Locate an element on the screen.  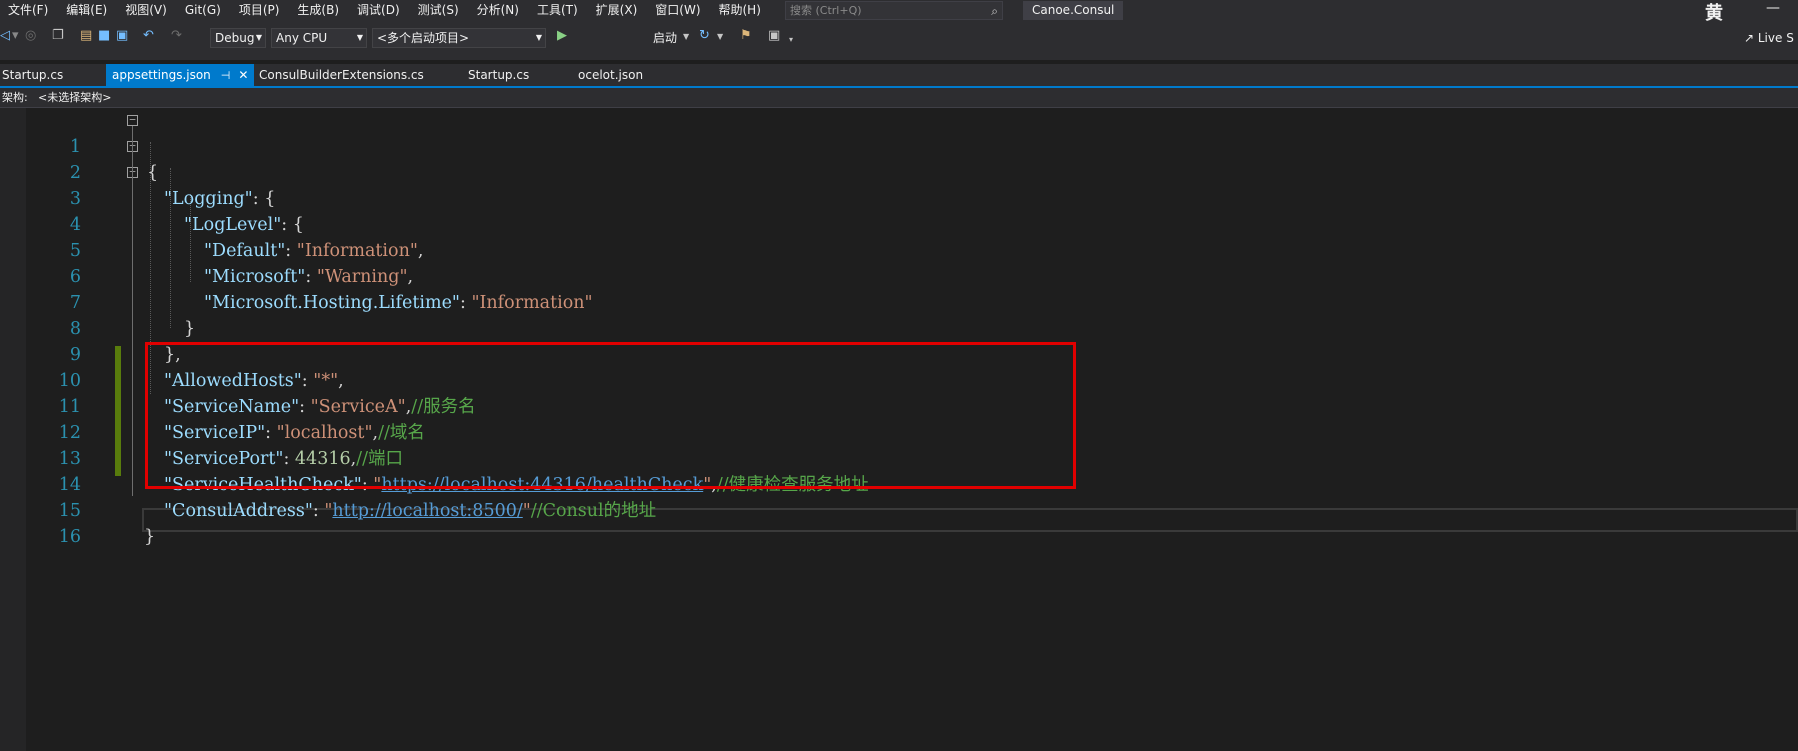
line-number: 16 is located at coordinates (69, 537).